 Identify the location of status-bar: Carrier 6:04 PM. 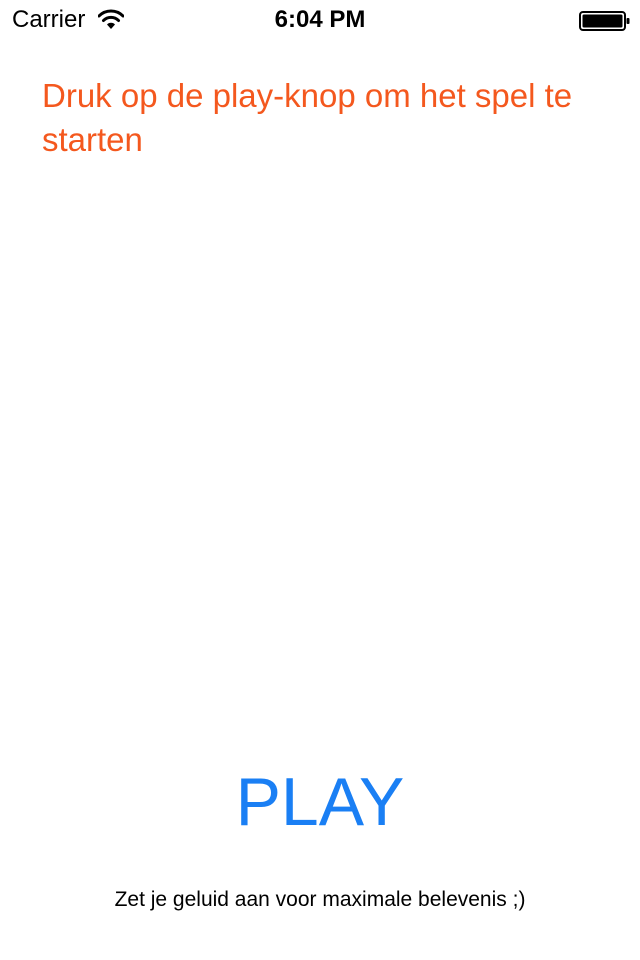
(320, 20).